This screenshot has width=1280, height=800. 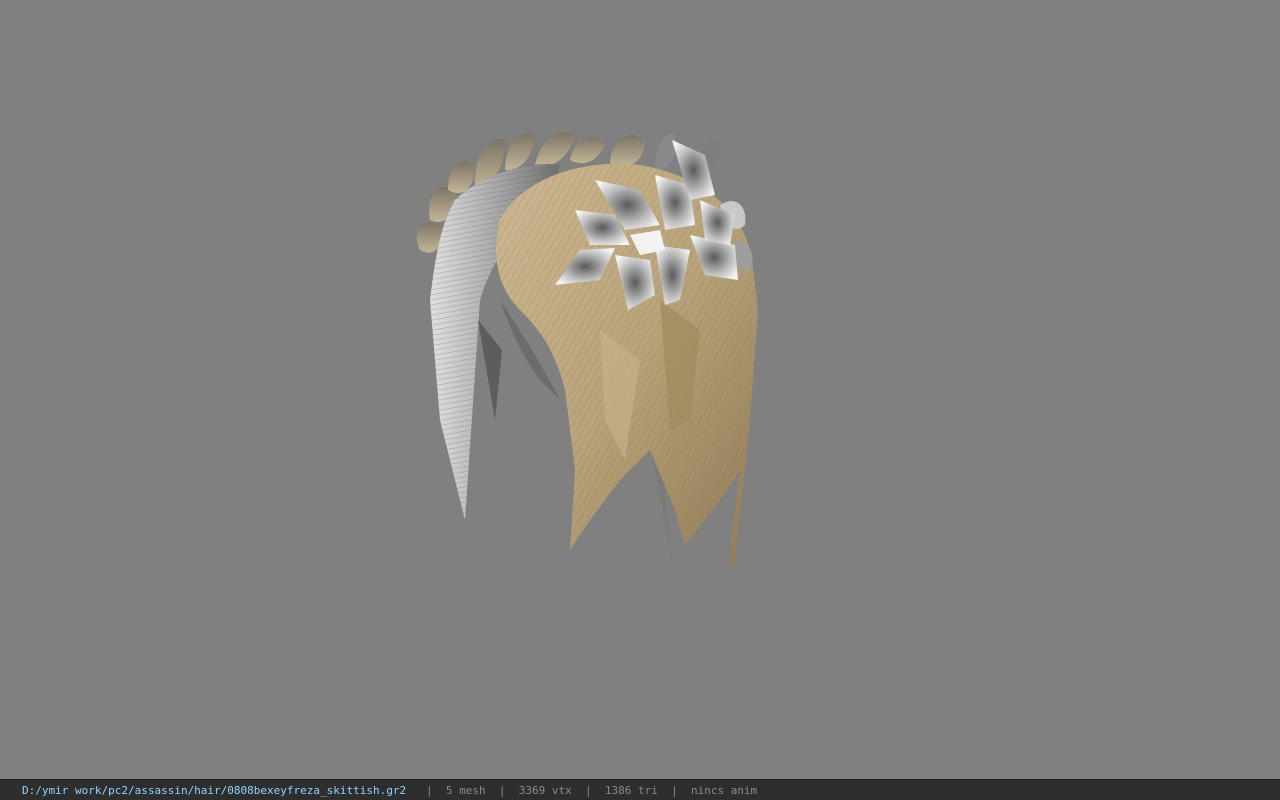 I want to click on status-mesh-count: 5 mesh, so click(x=465, y=790).